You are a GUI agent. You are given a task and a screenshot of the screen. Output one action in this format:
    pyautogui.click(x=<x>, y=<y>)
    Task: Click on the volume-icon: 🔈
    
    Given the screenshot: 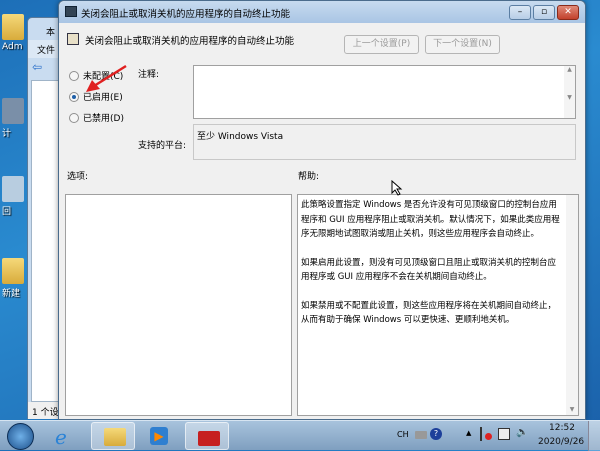 What is the action you would take?
    pyautogui.click(x=522, y=432)
    